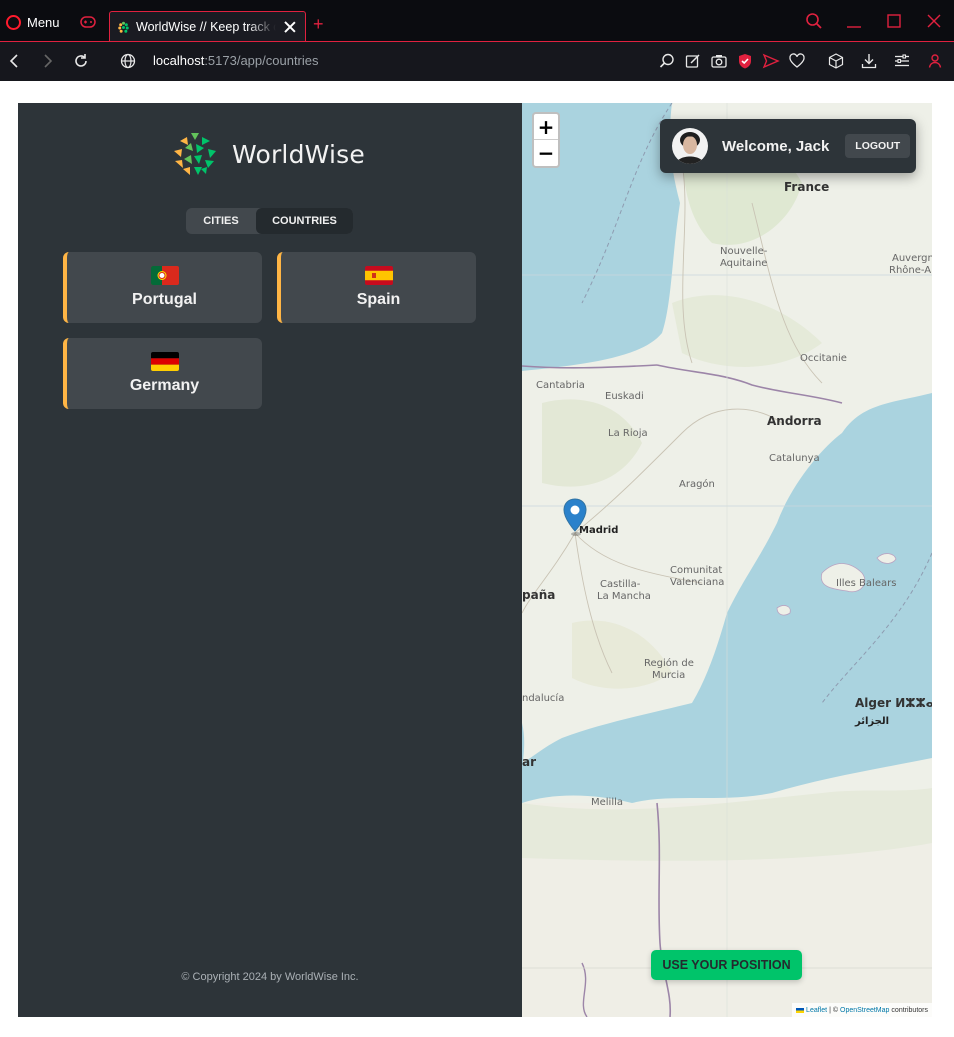  What do you see at coordinates (797, 61) in the screenshot?
I see `heart-icon` at bounding box center [797, 61].